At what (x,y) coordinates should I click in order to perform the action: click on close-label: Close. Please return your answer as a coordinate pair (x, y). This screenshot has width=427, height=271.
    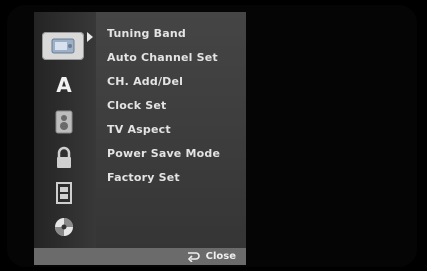
    Looking at the image, I should click on (220, 256).